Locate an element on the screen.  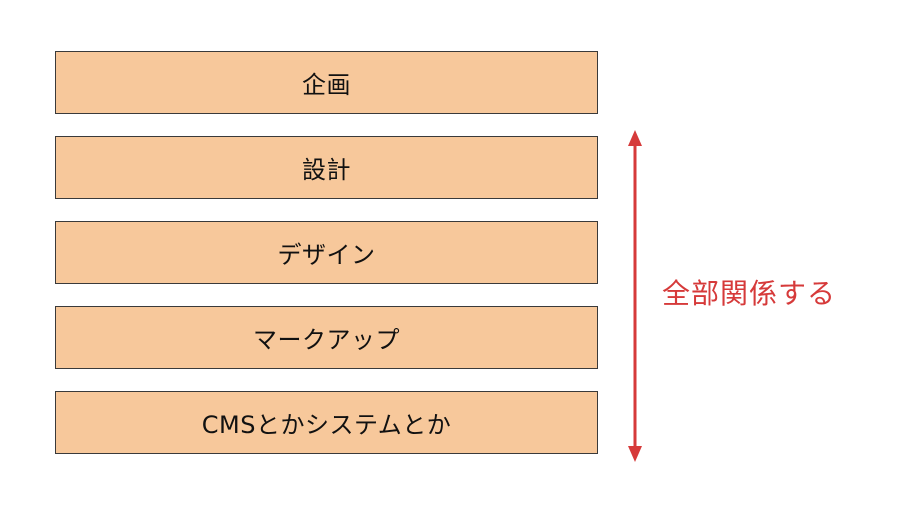
step-box-cms-system: CMSとかシステムとか is located at coordinates (326, 422).